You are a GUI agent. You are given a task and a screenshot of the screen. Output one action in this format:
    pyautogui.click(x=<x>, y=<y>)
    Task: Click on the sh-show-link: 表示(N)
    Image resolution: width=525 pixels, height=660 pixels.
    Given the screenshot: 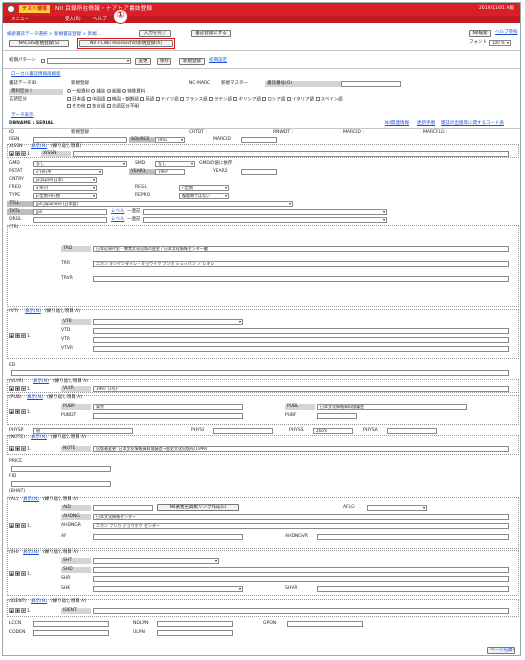 What is the action you would take?
    pyautogui.click(x=31, y=553)
    